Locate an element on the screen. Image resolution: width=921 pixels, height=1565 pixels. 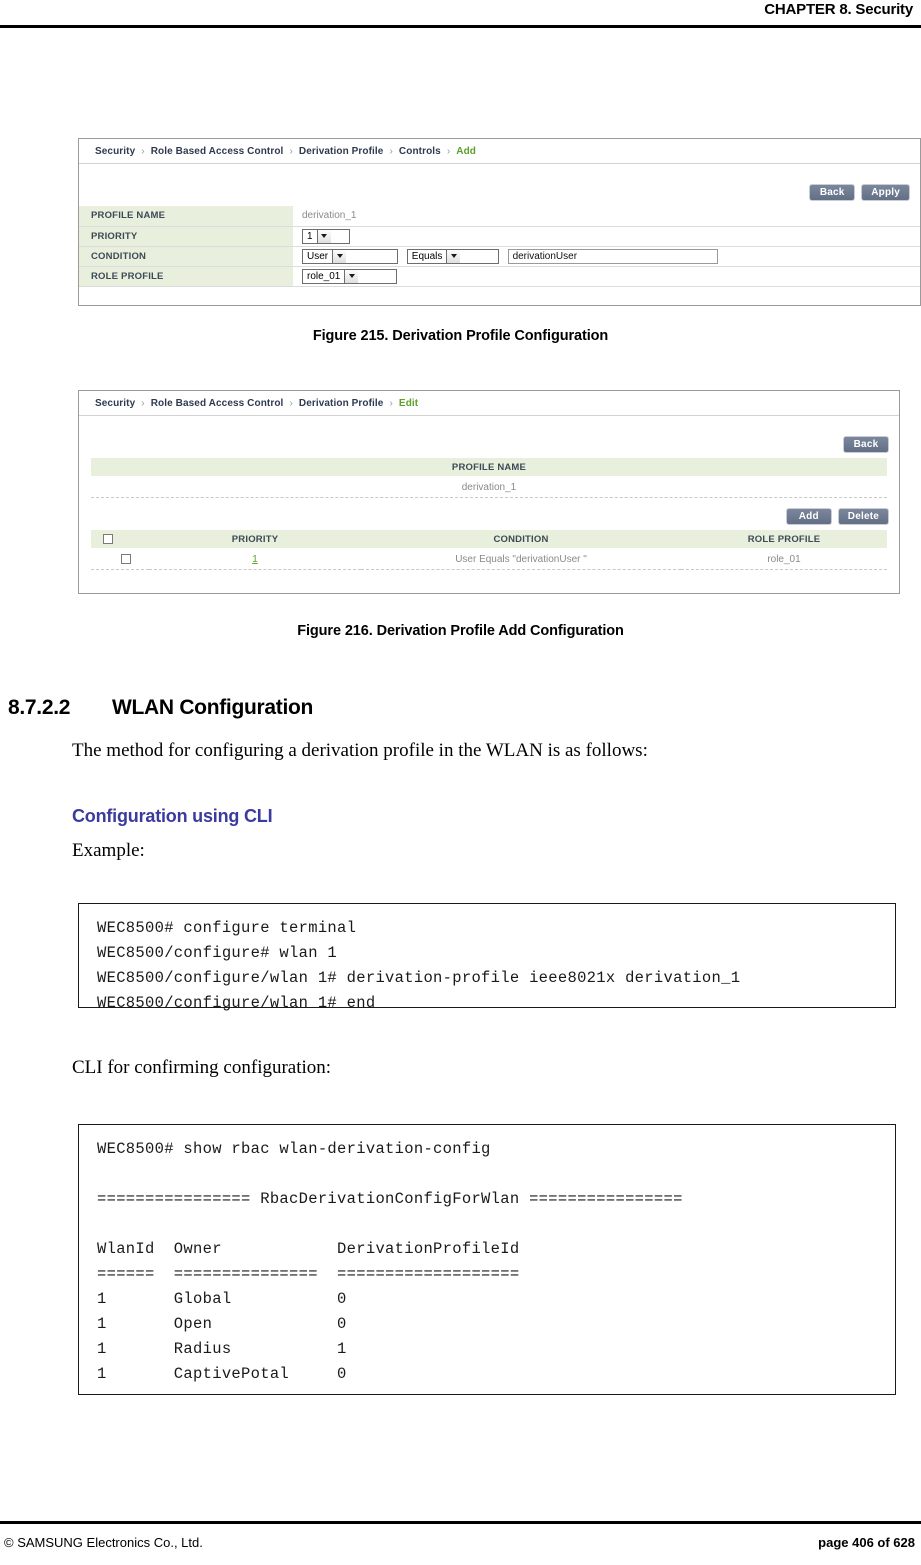
form-row-condition: CONDITION User Equals derivationUser is located at coordinates (499, 256).